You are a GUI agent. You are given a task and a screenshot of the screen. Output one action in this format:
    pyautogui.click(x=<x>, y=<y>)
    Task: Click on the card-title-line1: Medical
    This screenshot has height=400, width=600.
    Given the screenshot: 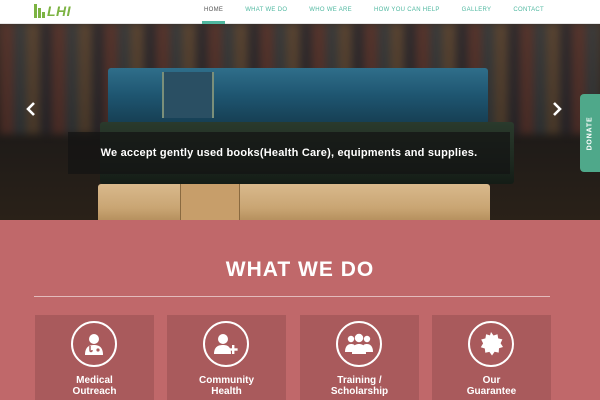 What is the action you would take?
    pyautogui.click(x=94, y=380)
    